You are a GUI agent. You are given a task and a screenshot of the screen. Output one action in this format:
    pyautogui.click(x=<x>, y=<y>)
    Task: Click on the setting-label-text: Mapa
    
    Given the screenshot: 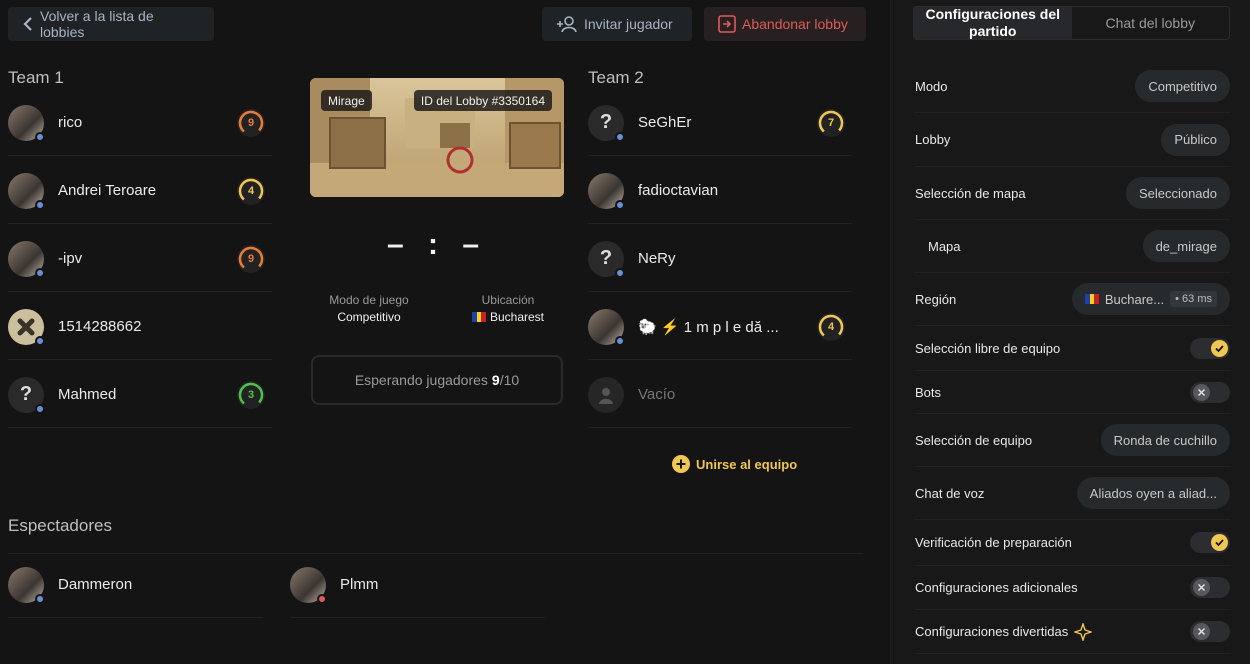 What is the action you would take?
    pyautogui.click(x=944, y=246)
    